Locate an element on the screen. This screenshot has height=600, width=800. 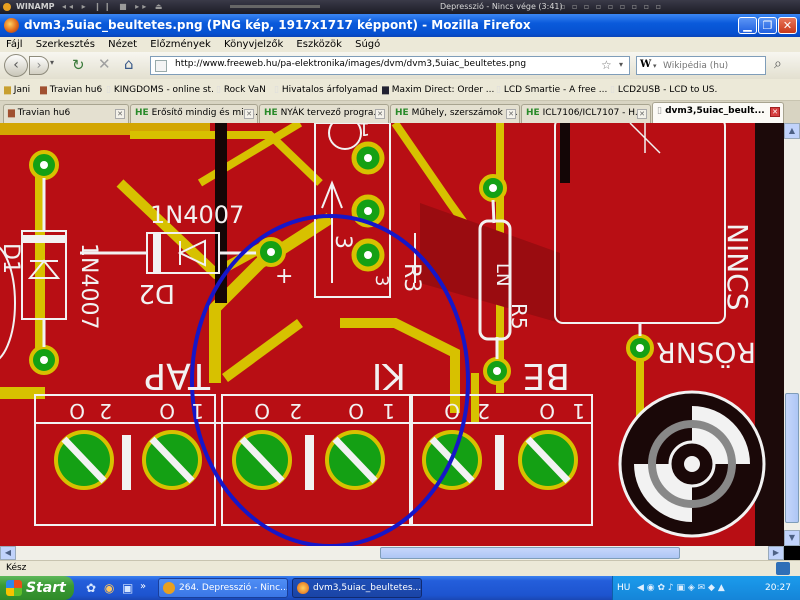
quicklaunch-icon: ✿ is located at coordinates (91, 588).